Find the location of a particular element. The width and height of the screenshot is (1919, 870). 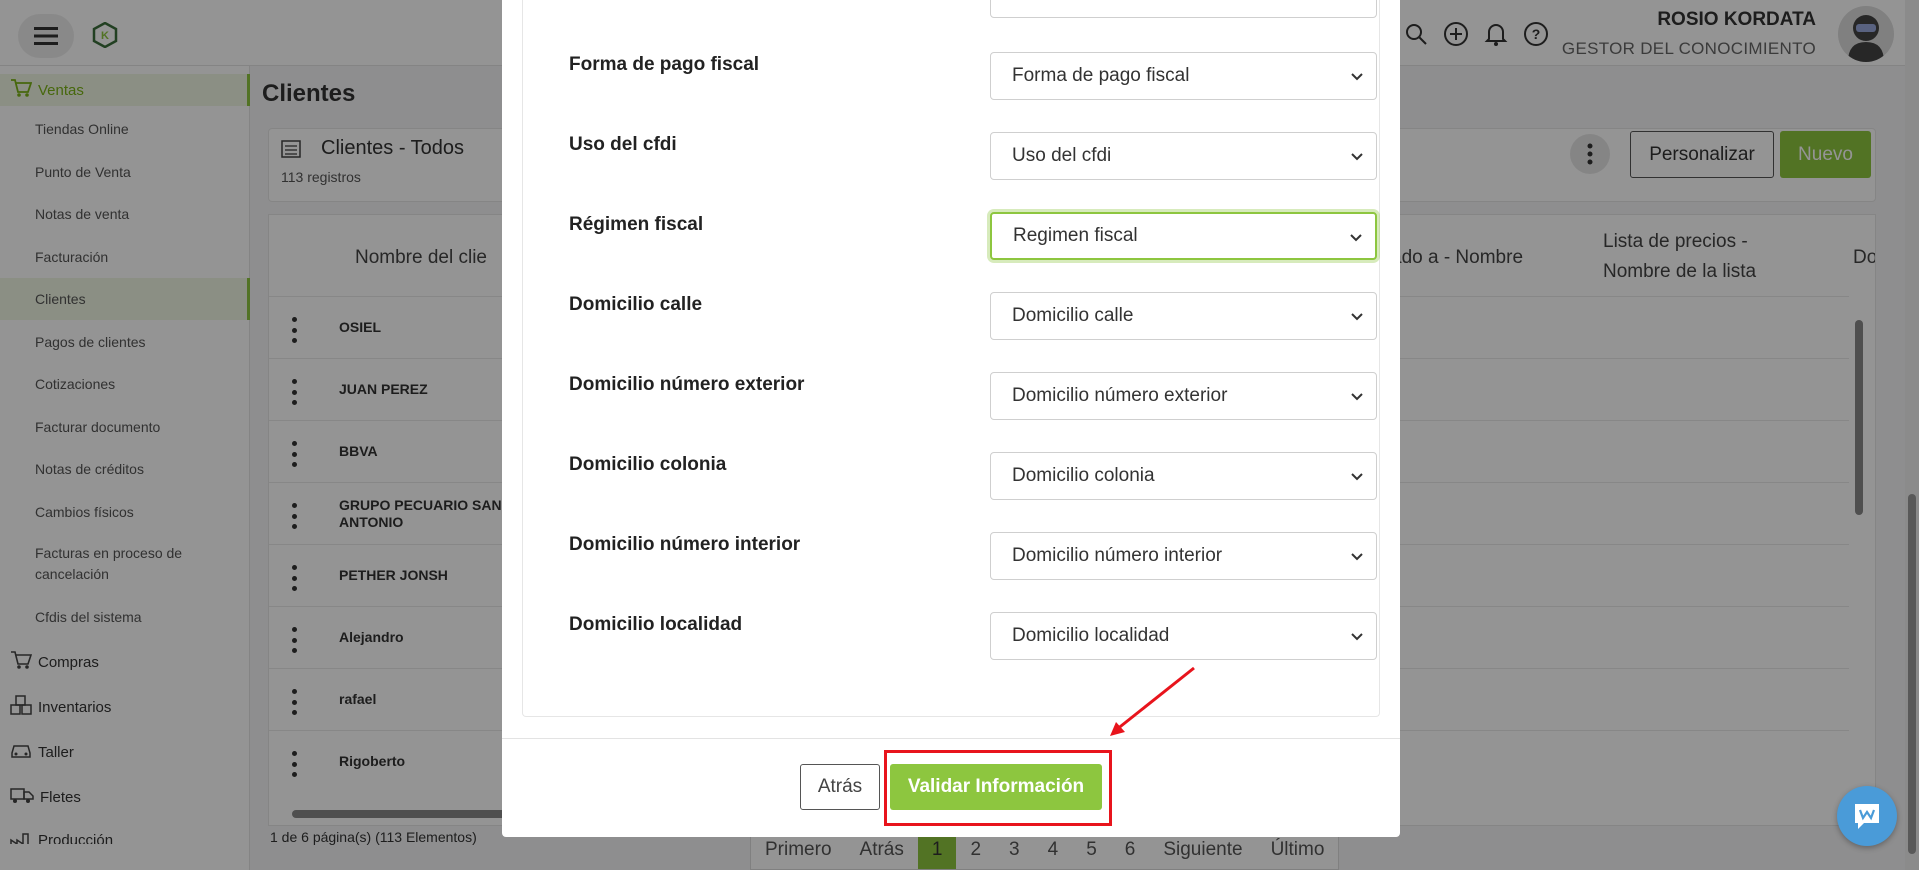

back-button: Atrás is located at coordinates (840, 787).